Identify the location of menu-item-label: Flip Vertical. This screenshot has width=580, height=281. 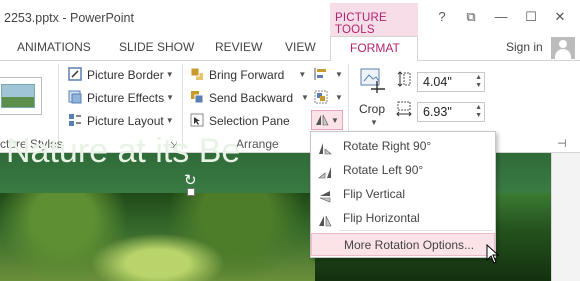
(374, 194).